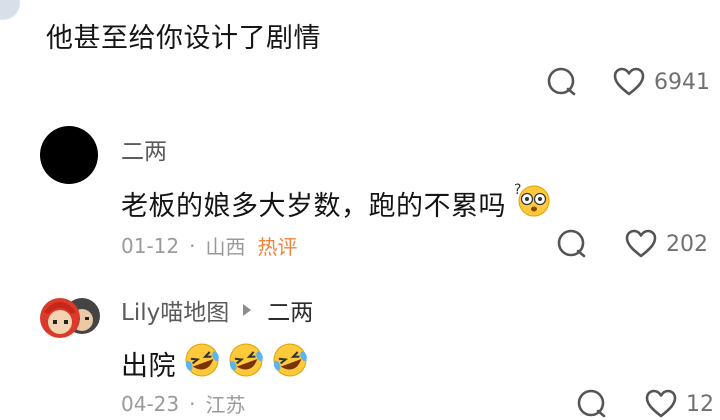 The image size is (720, 420). Describe the element at coordinates (150, 245) in the screenshot. I see `comment-date: 01-12` at that location.